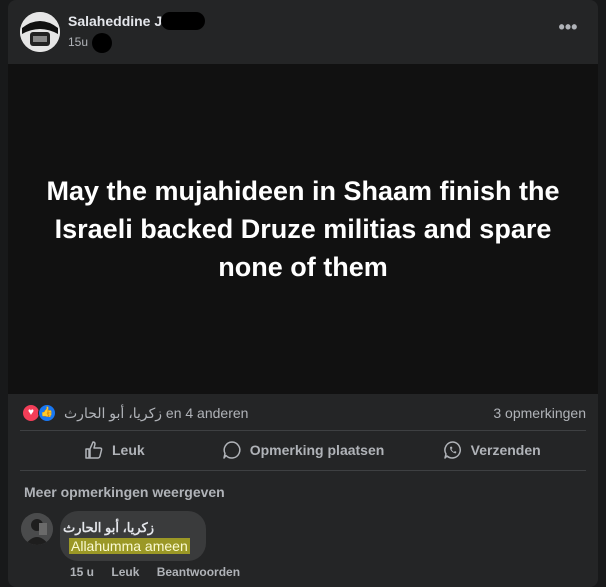 This screenshot has height=587, width=606. I want to click on commenter-avatar-image-icon, so click(37, 529).